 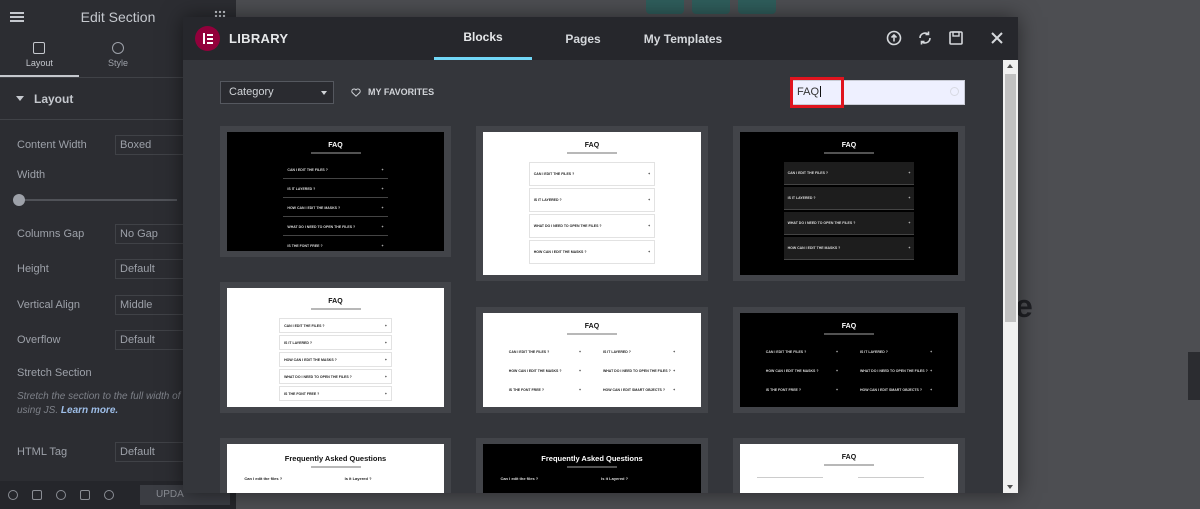 What do you see at coordinates (85, 495) in the screenshot?
I see `responsive-icon` at bounding box center [85, 495].